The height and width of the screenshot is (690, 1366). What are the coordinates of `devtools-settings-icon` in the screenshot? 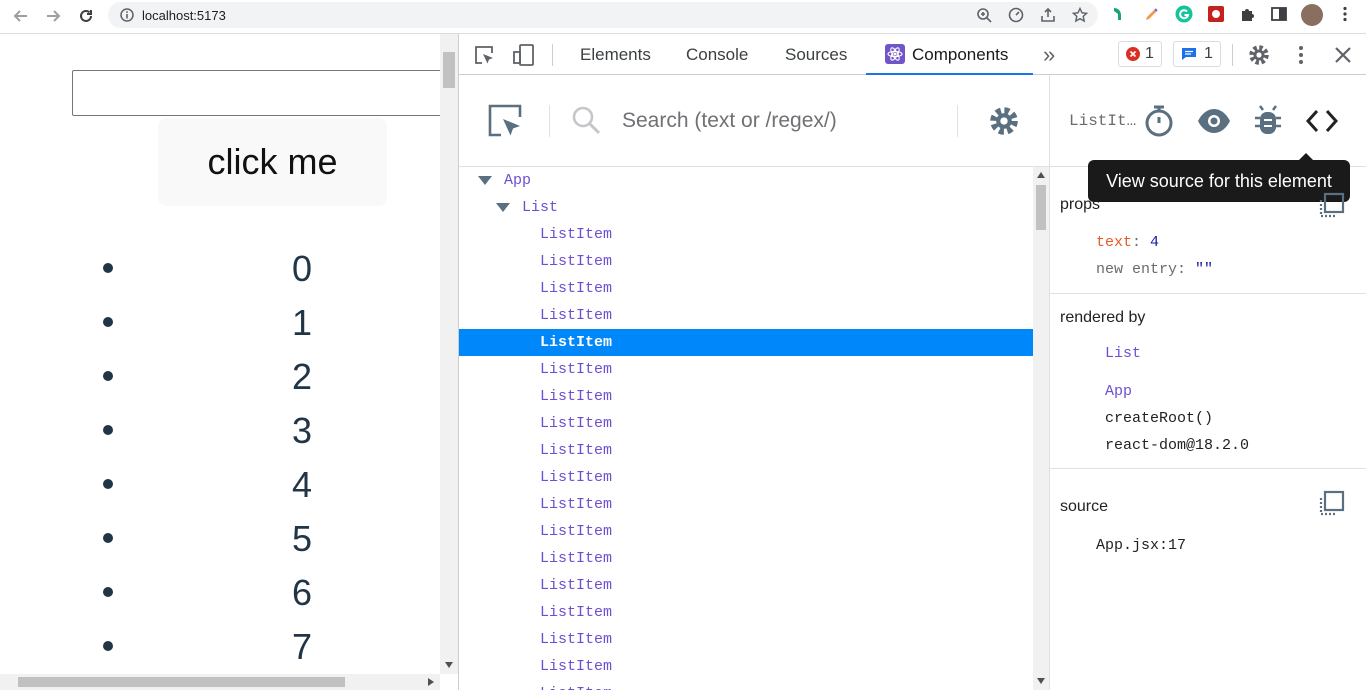 It's located at (1259, 57).